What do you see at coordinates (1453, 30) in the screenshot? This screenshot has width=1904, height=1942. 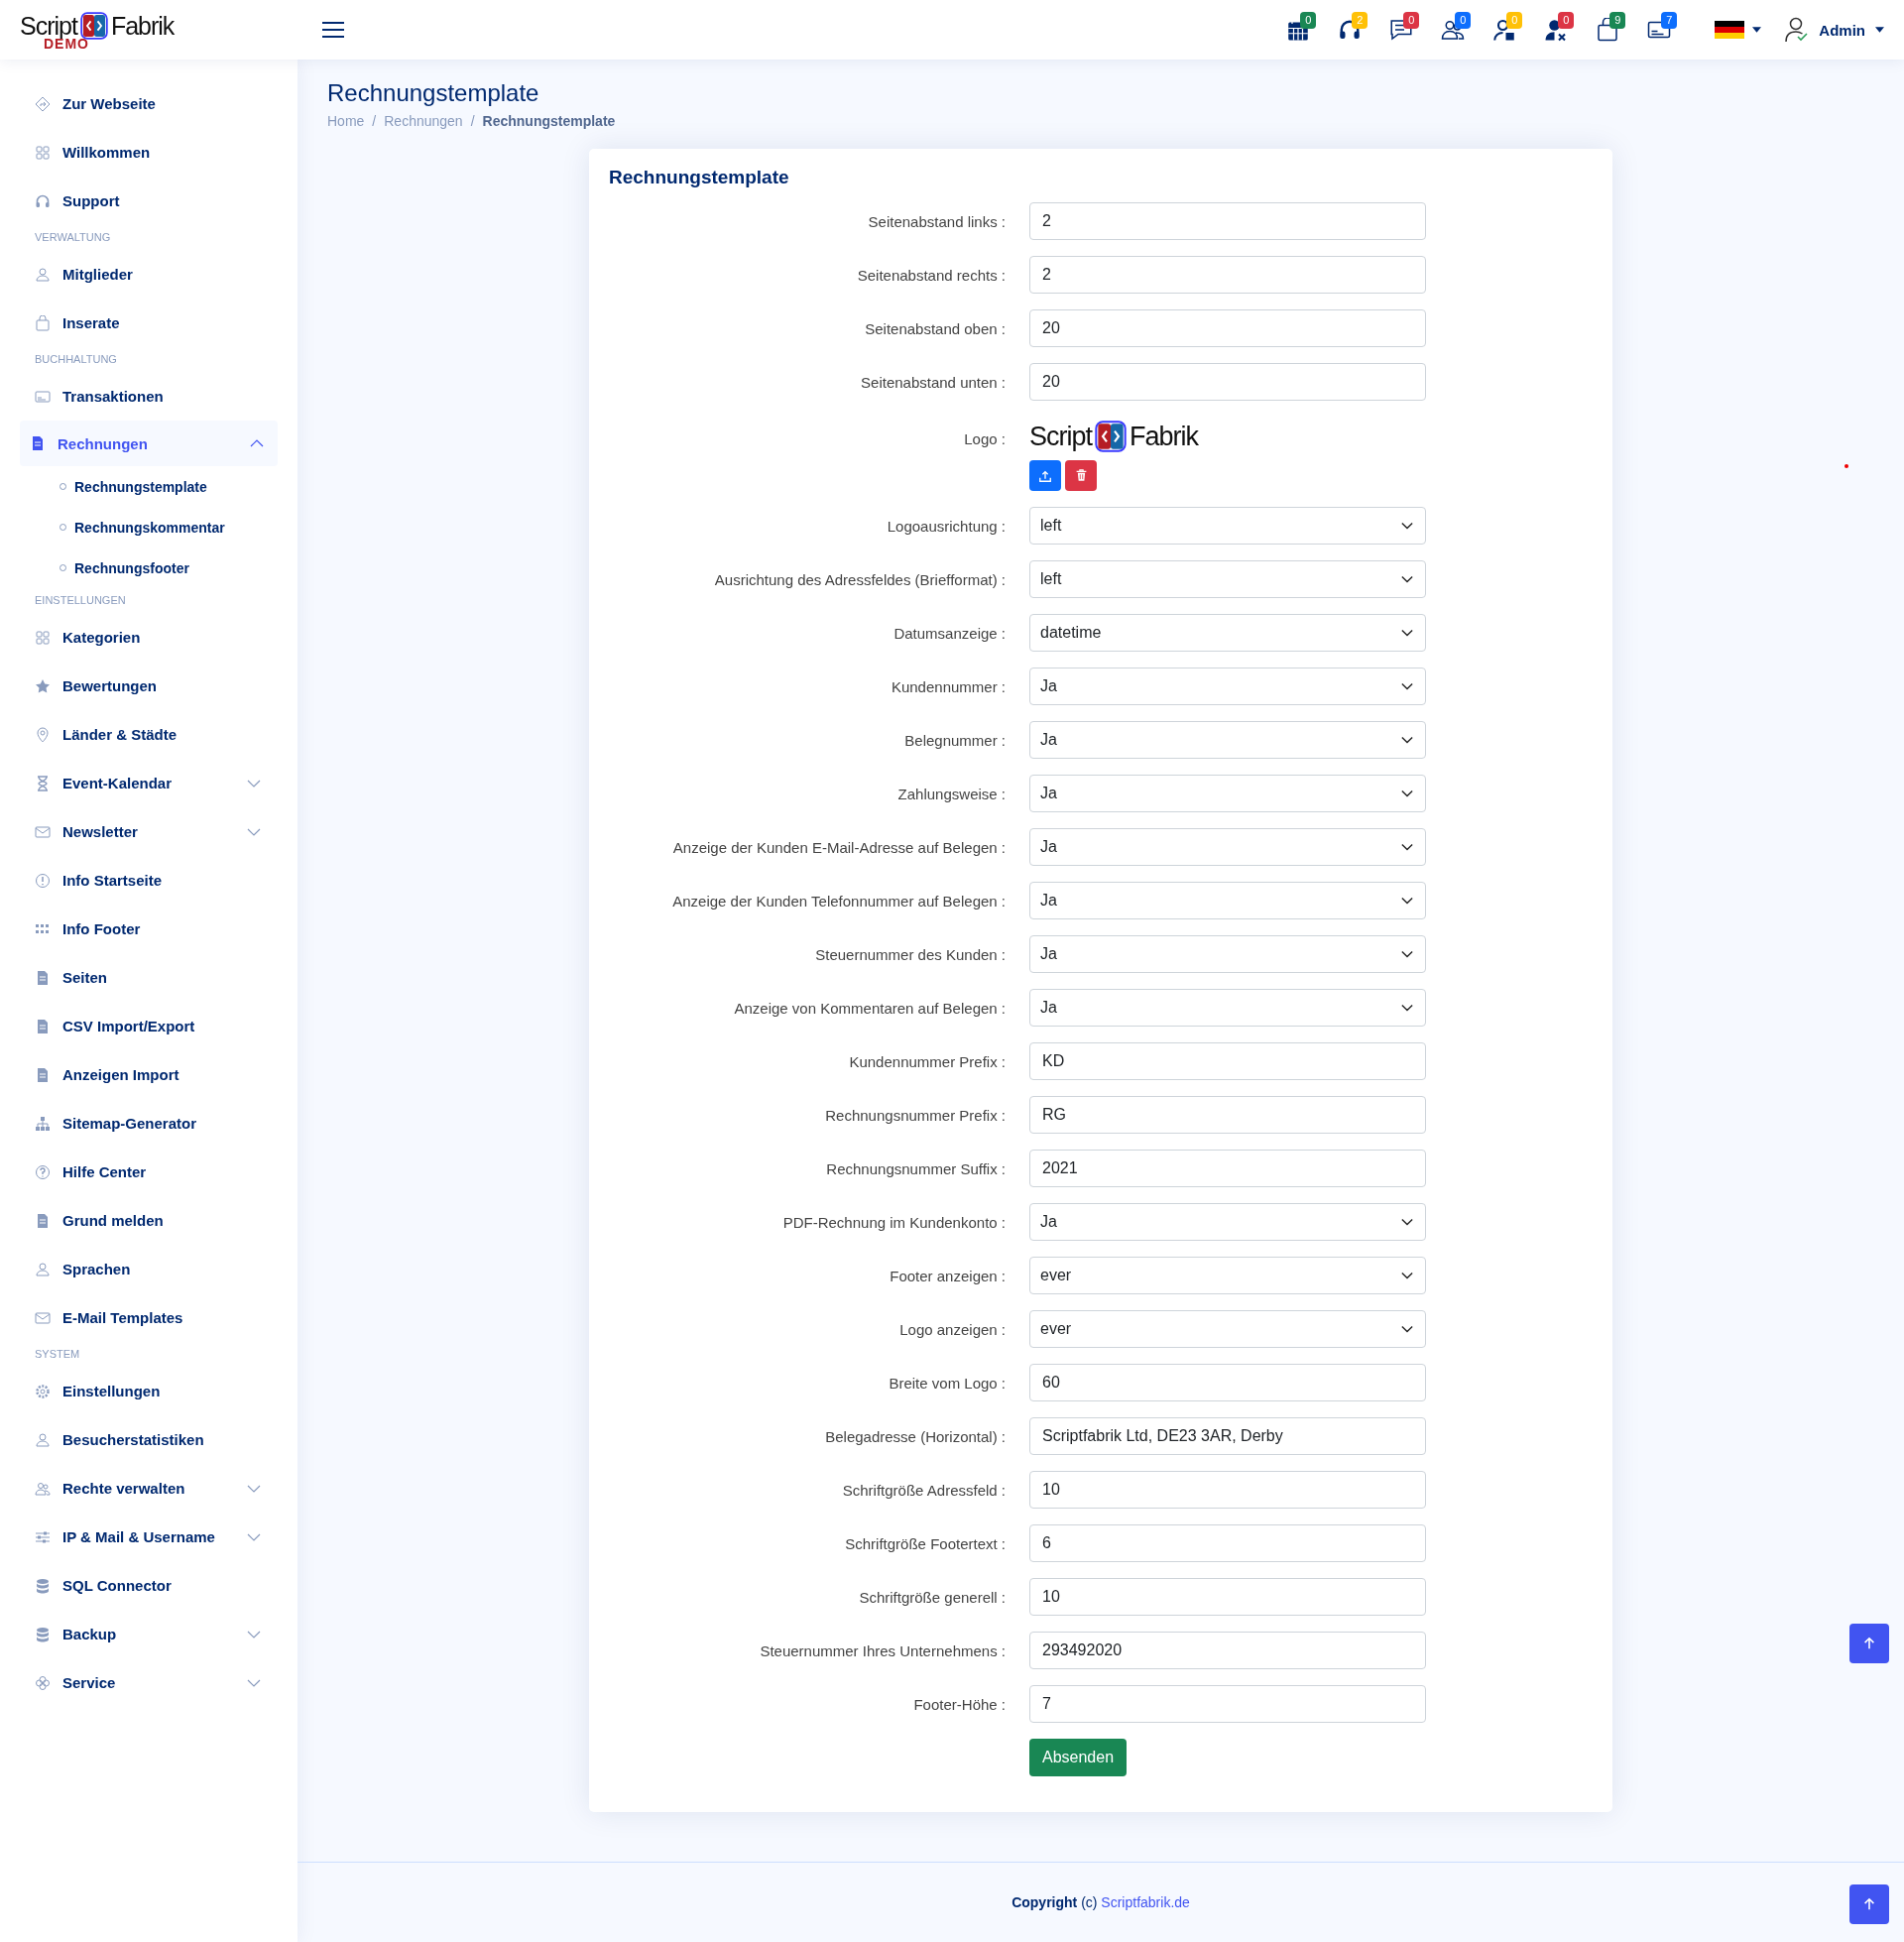 I see `users-button: 0` at bounding box center [1453, 30].